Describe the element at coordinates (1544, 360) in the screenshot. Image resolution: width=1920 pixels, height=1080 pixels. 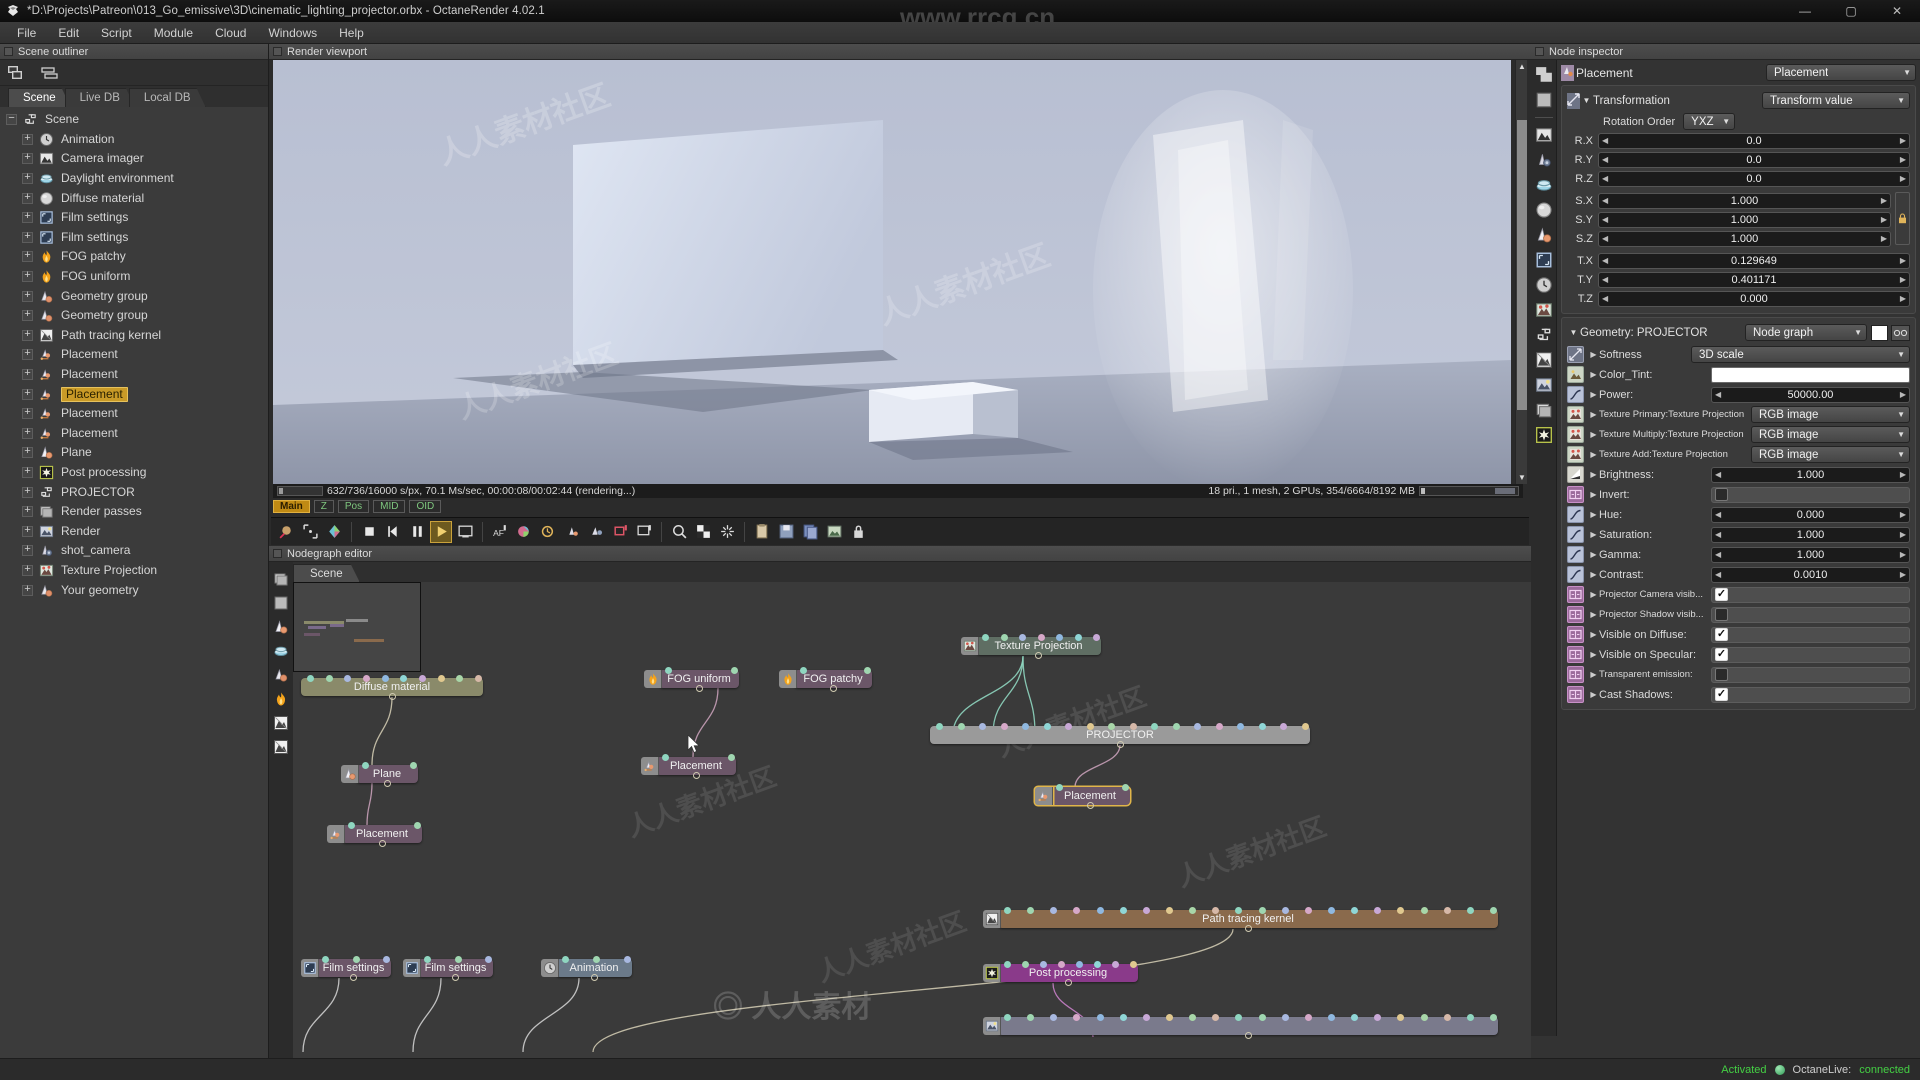
I see `kernel-icon` at that location.